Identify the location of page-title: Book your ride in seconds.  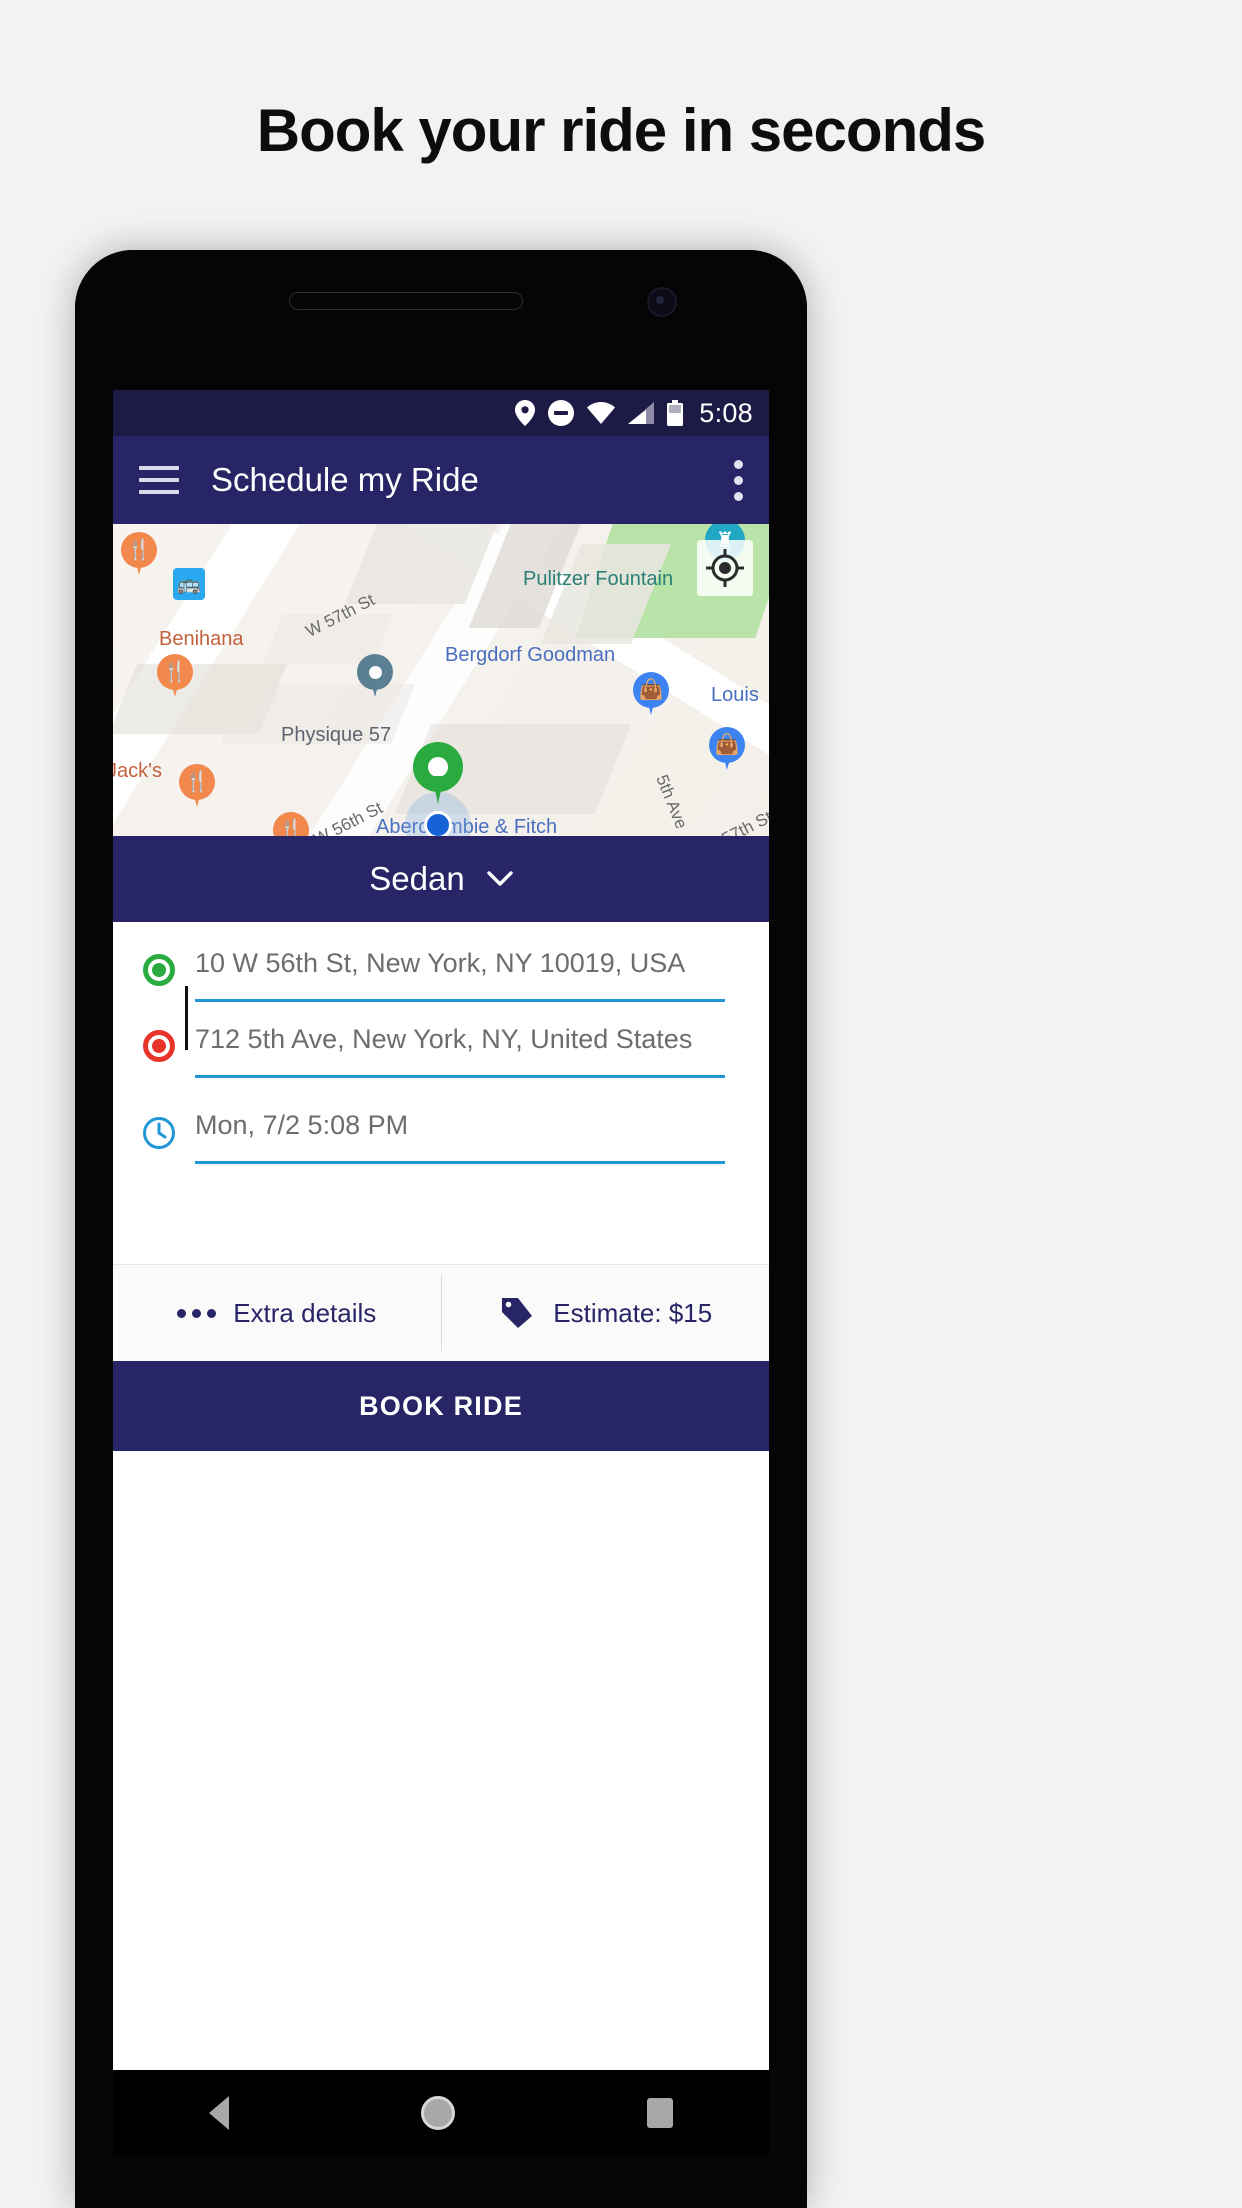
(621, 130).